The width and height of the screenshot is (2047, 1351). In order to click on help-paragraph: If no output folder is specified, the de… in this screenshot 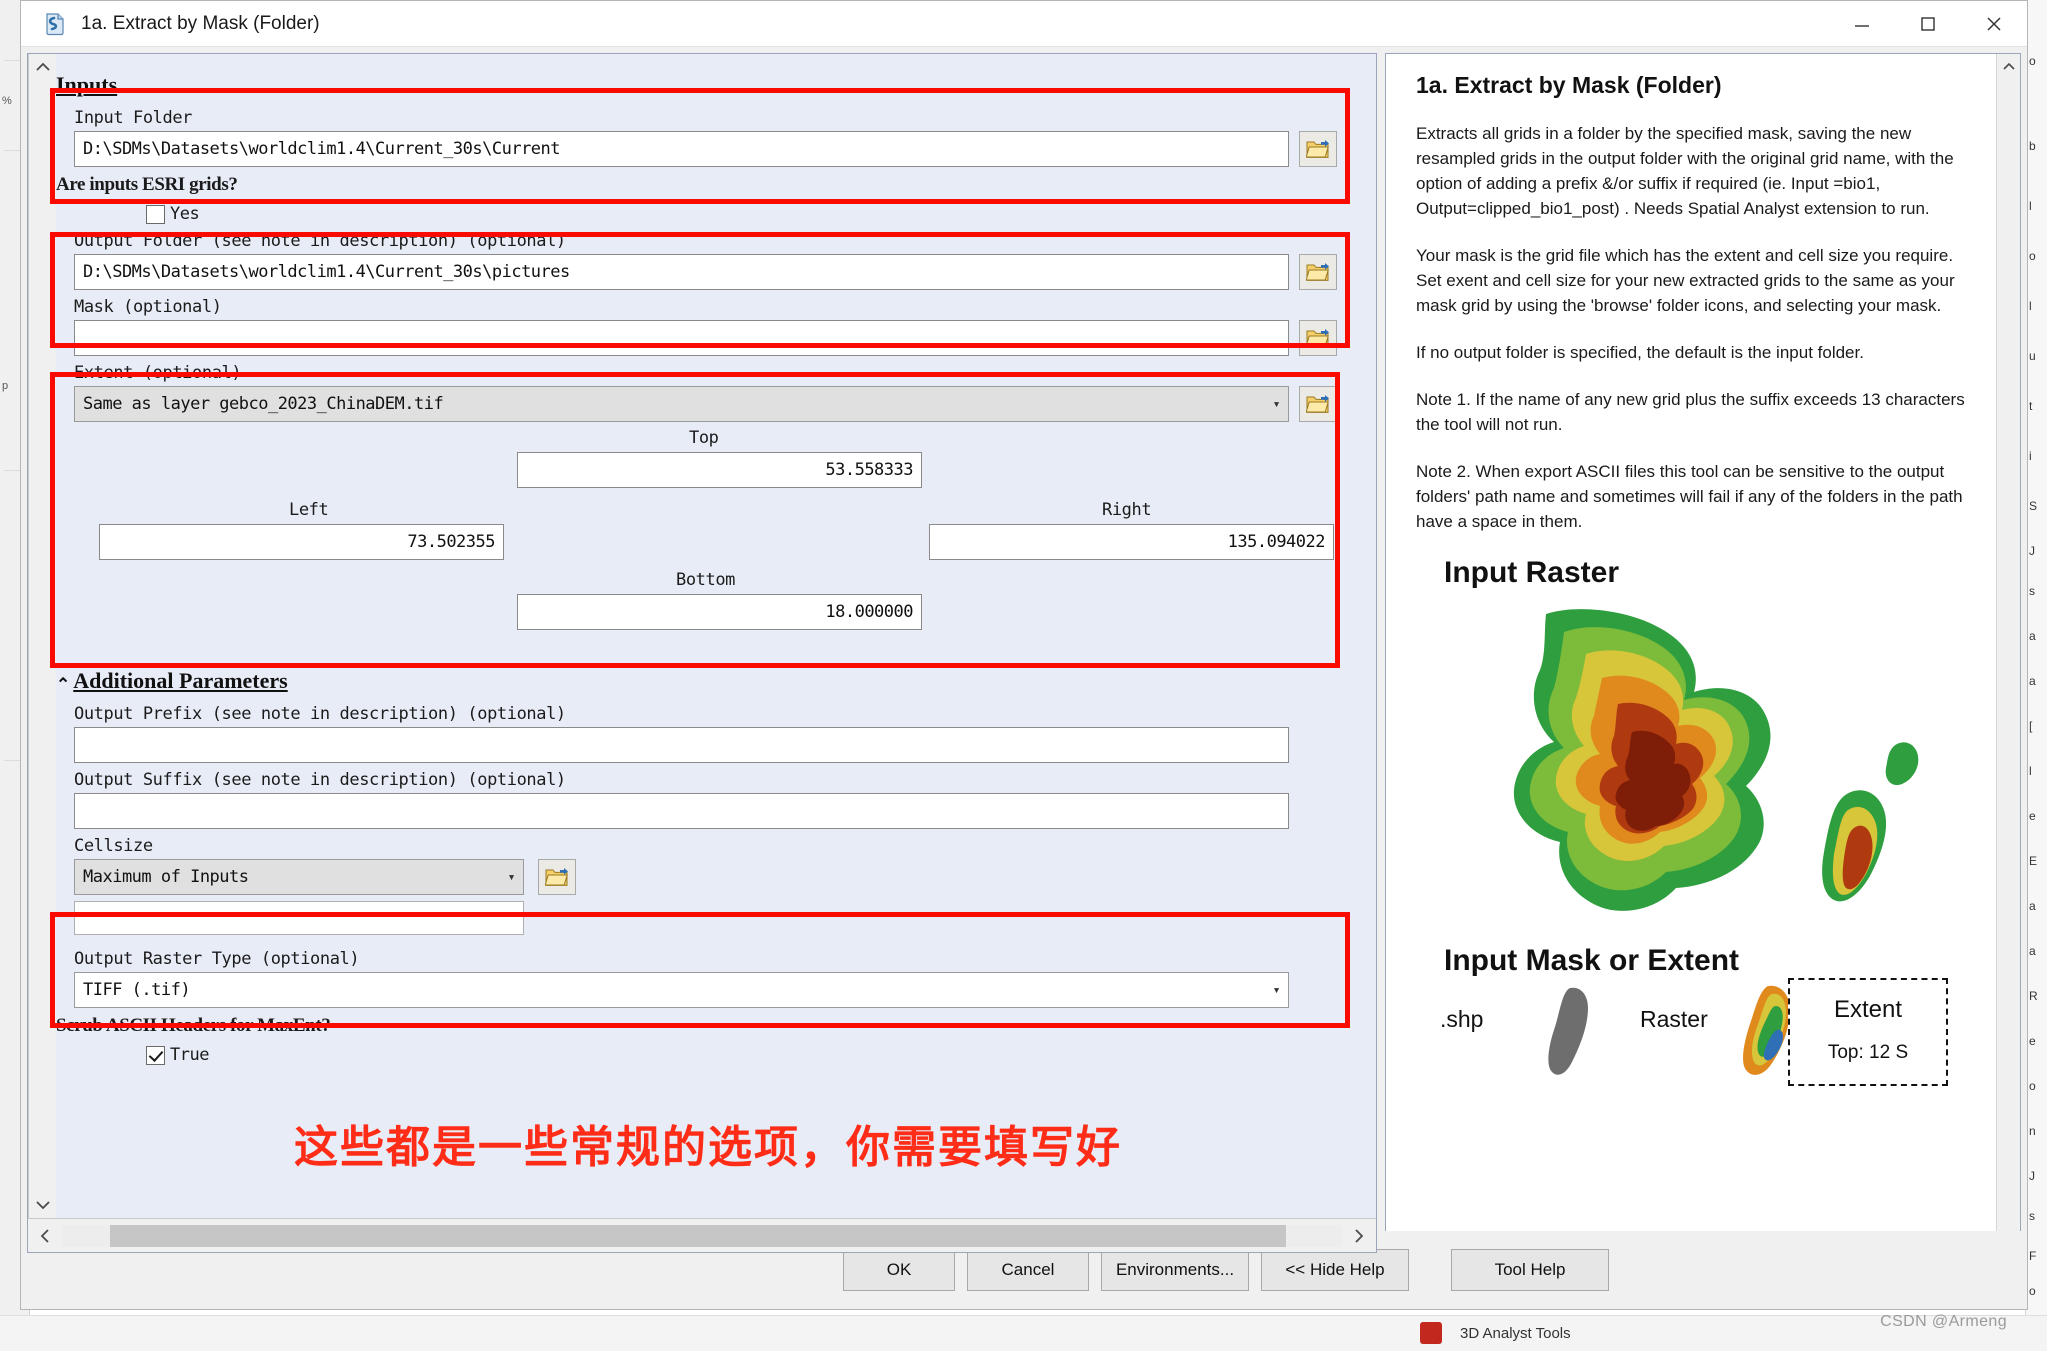, I will do `click(1640, 352)`.